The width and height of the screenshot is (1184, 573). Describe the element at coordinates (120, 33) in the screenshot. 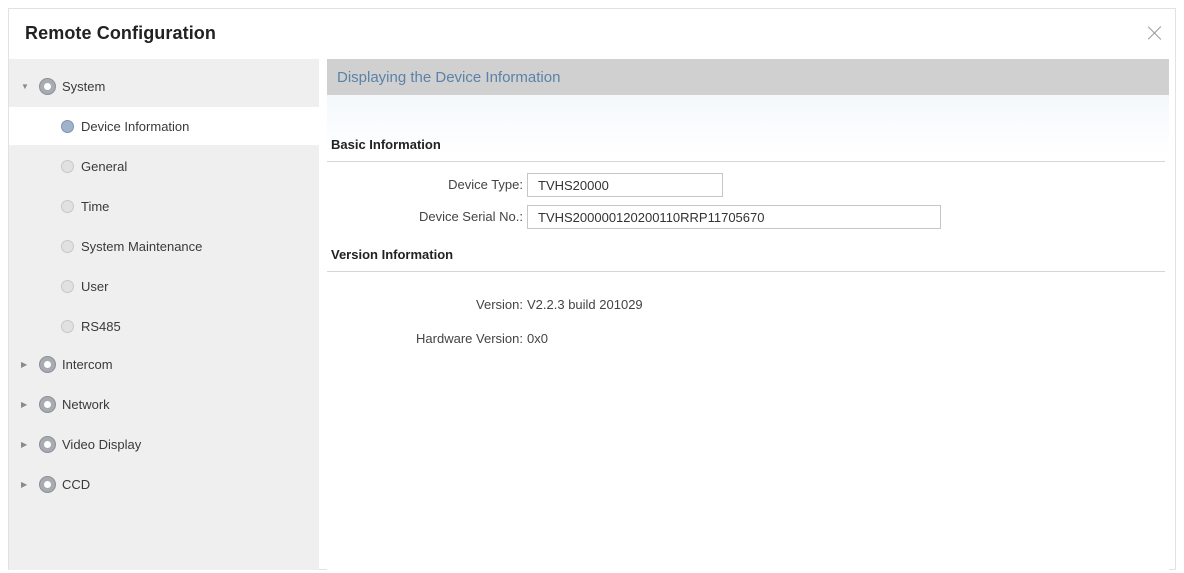

I see `window-title: Remote Configuration` at that location.